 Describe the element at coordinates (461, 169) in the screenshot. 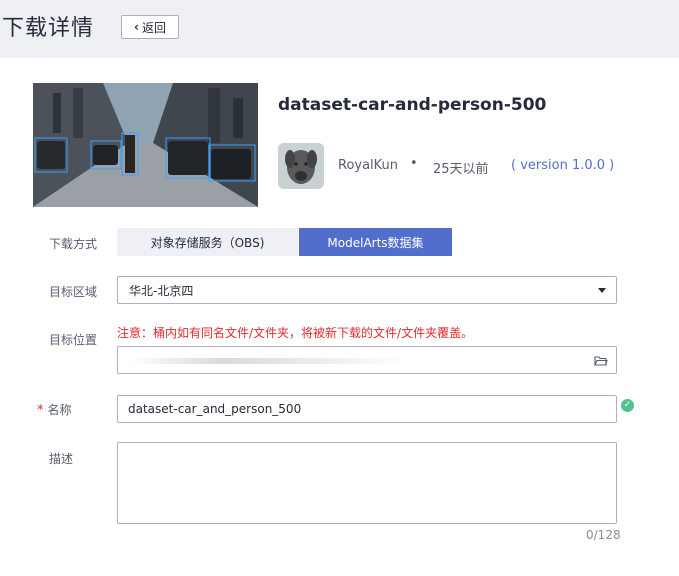

I see `publish-time: 25天以前` at that location.